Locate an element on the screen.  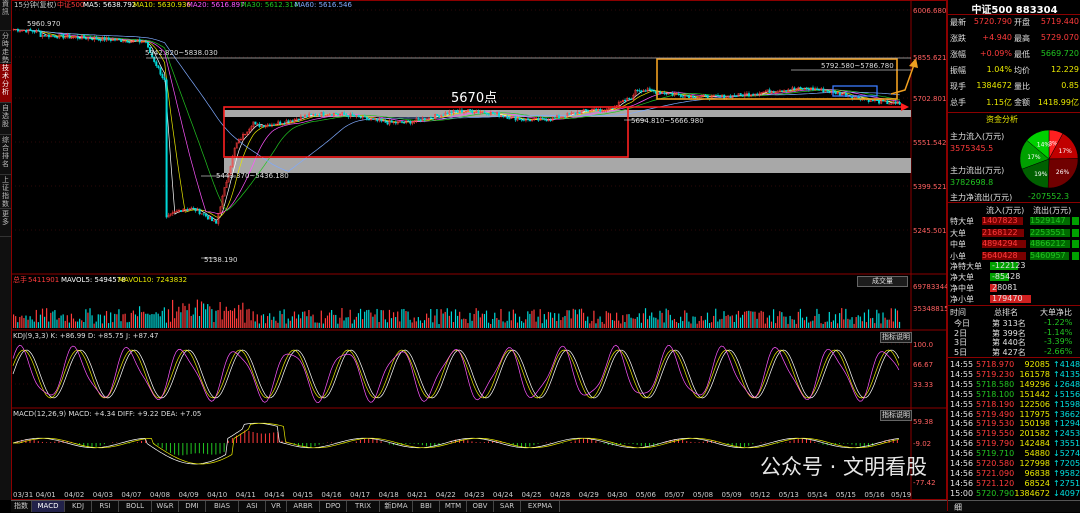
tab-3: RSI is located at coordinates (105, 506).